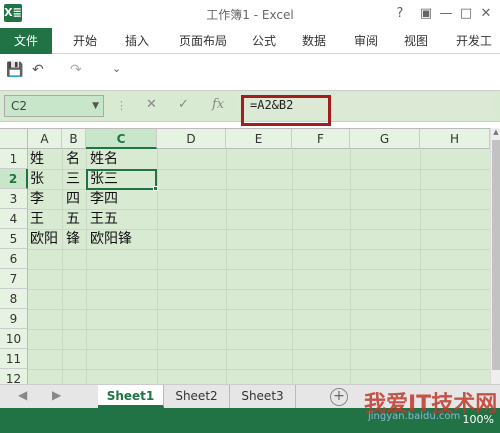 This screenshot has height=433, width=500. What do you see at coordinates (121, 139) in the screenshot?
I see `column-header-c: C` at bounding box center [121, 139].